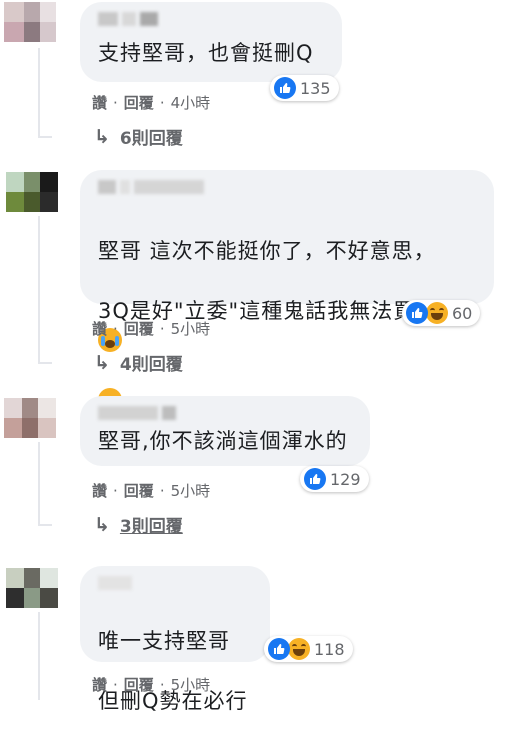 This screenshot has width=525, height=746. I want to click on comment-bubble: 唯一支持堅哥 但刪Q勢在必行, so click(175, 639).